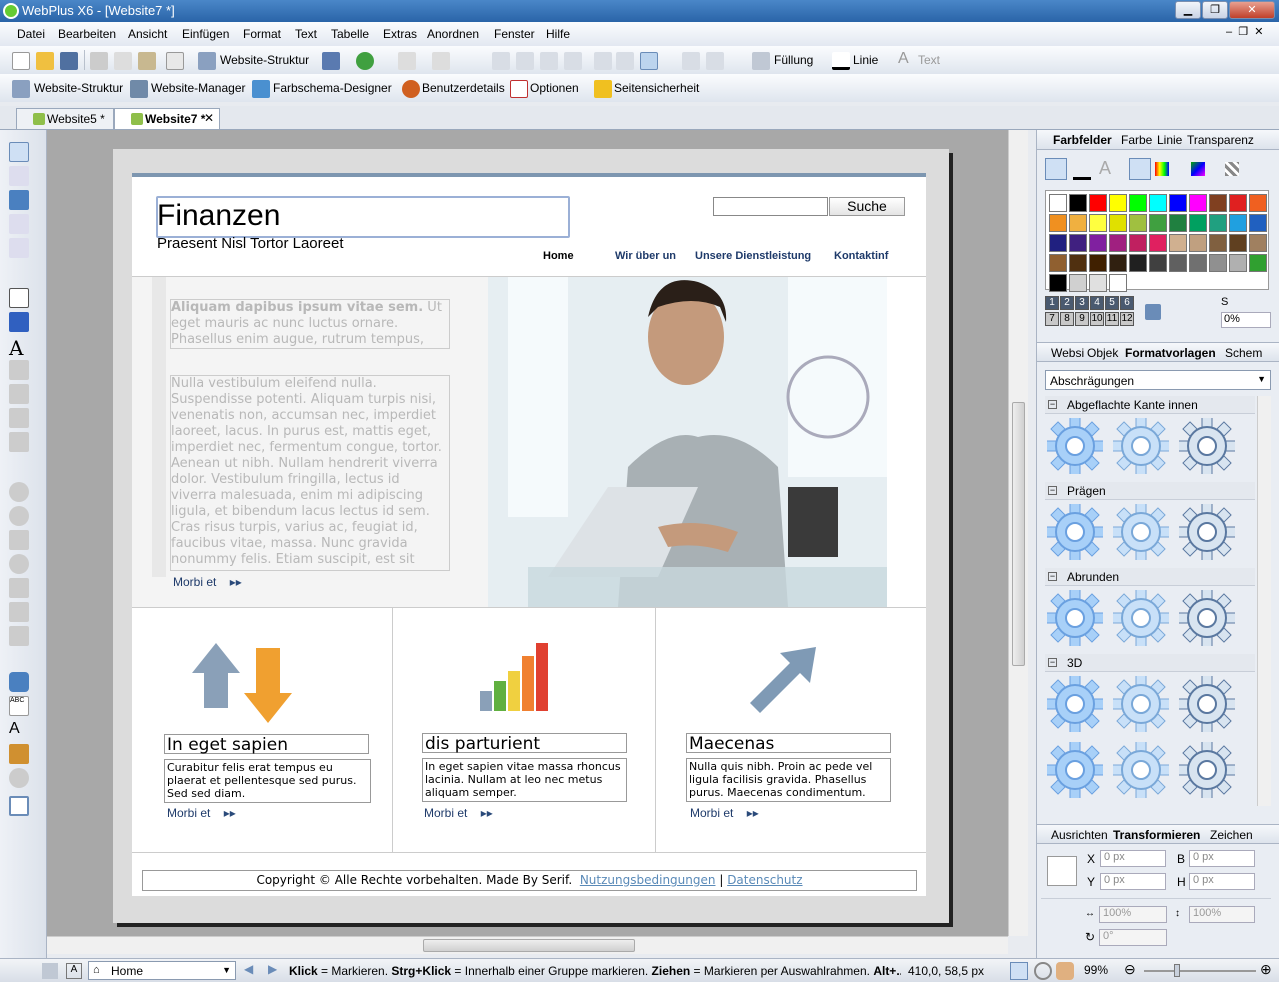 This screenshot has width=1279, height=982. What do you see at coordinates (350, 34) in the screenshot?
I see `menu-tabelle: Tabelle` at bounding box center [350, 34].